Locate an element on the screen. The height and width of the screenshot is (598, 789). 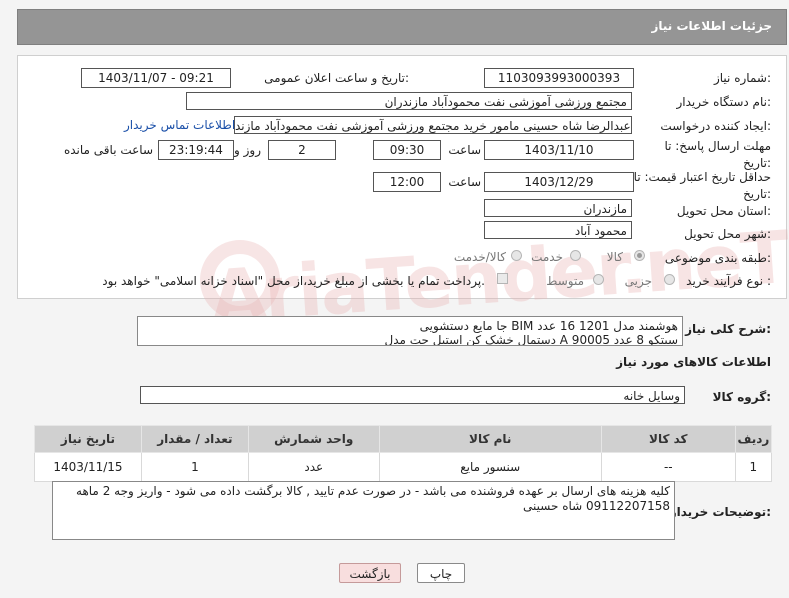
process-minor-label: جزیی is located at coordinates (638, 281).